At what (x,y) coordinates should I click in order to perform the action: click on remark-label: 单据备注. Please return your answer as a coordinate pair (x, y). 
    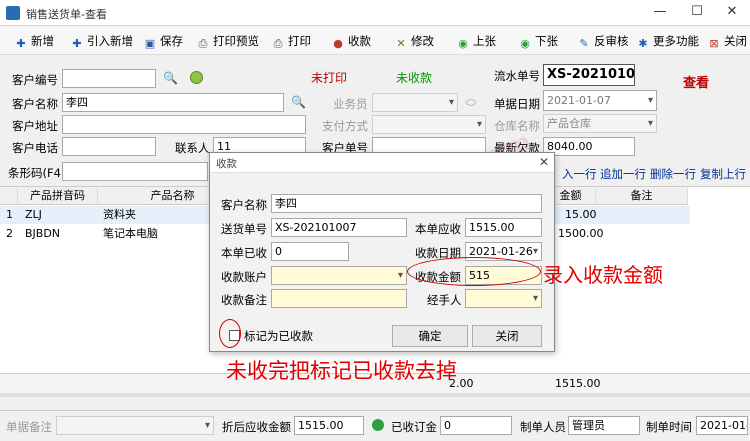
    Looking at the image, I should click on (29, 427).